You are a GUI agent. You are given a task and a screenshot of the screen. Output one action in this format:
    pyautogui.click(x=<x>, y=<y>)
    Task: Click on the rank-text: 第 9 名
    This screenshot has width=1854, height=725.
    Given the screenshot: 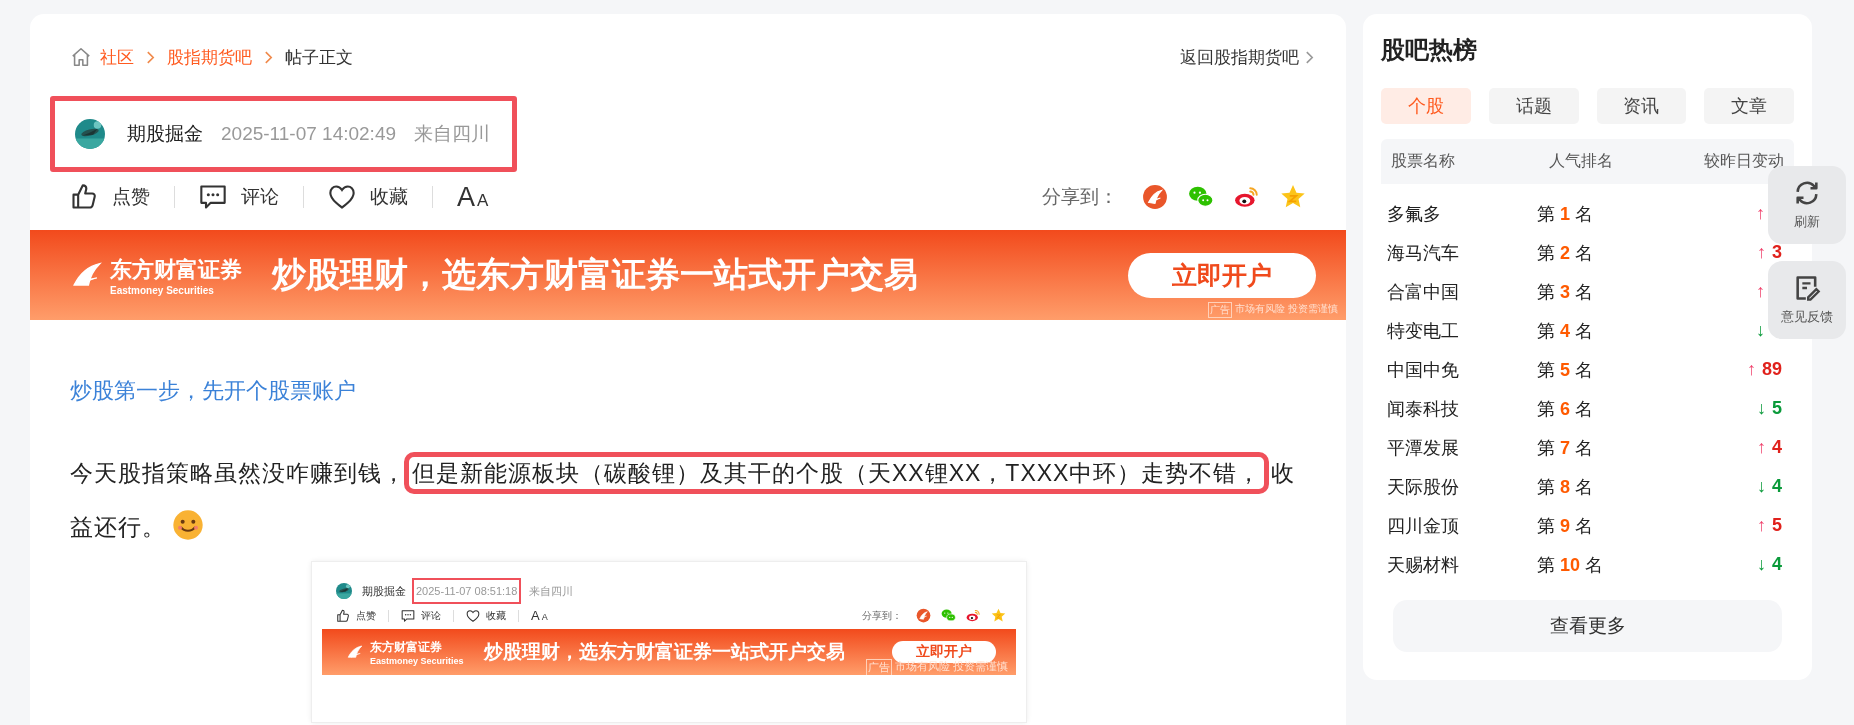 What is the action you would take?
    pyautogui.click(x=1566, y=526)
    